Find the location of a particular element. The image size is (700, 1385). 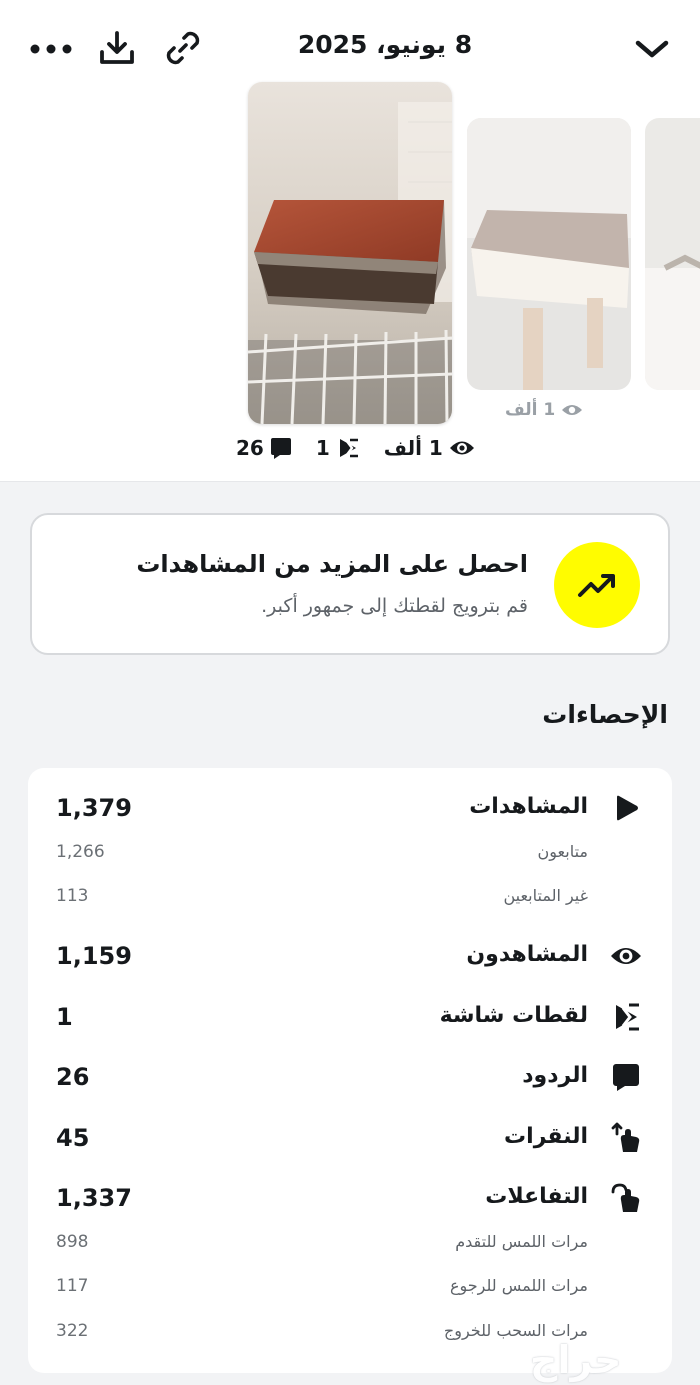

stat-subrow: مرات اللمس للتقدم 898 is located at coordinates (350, 1243).